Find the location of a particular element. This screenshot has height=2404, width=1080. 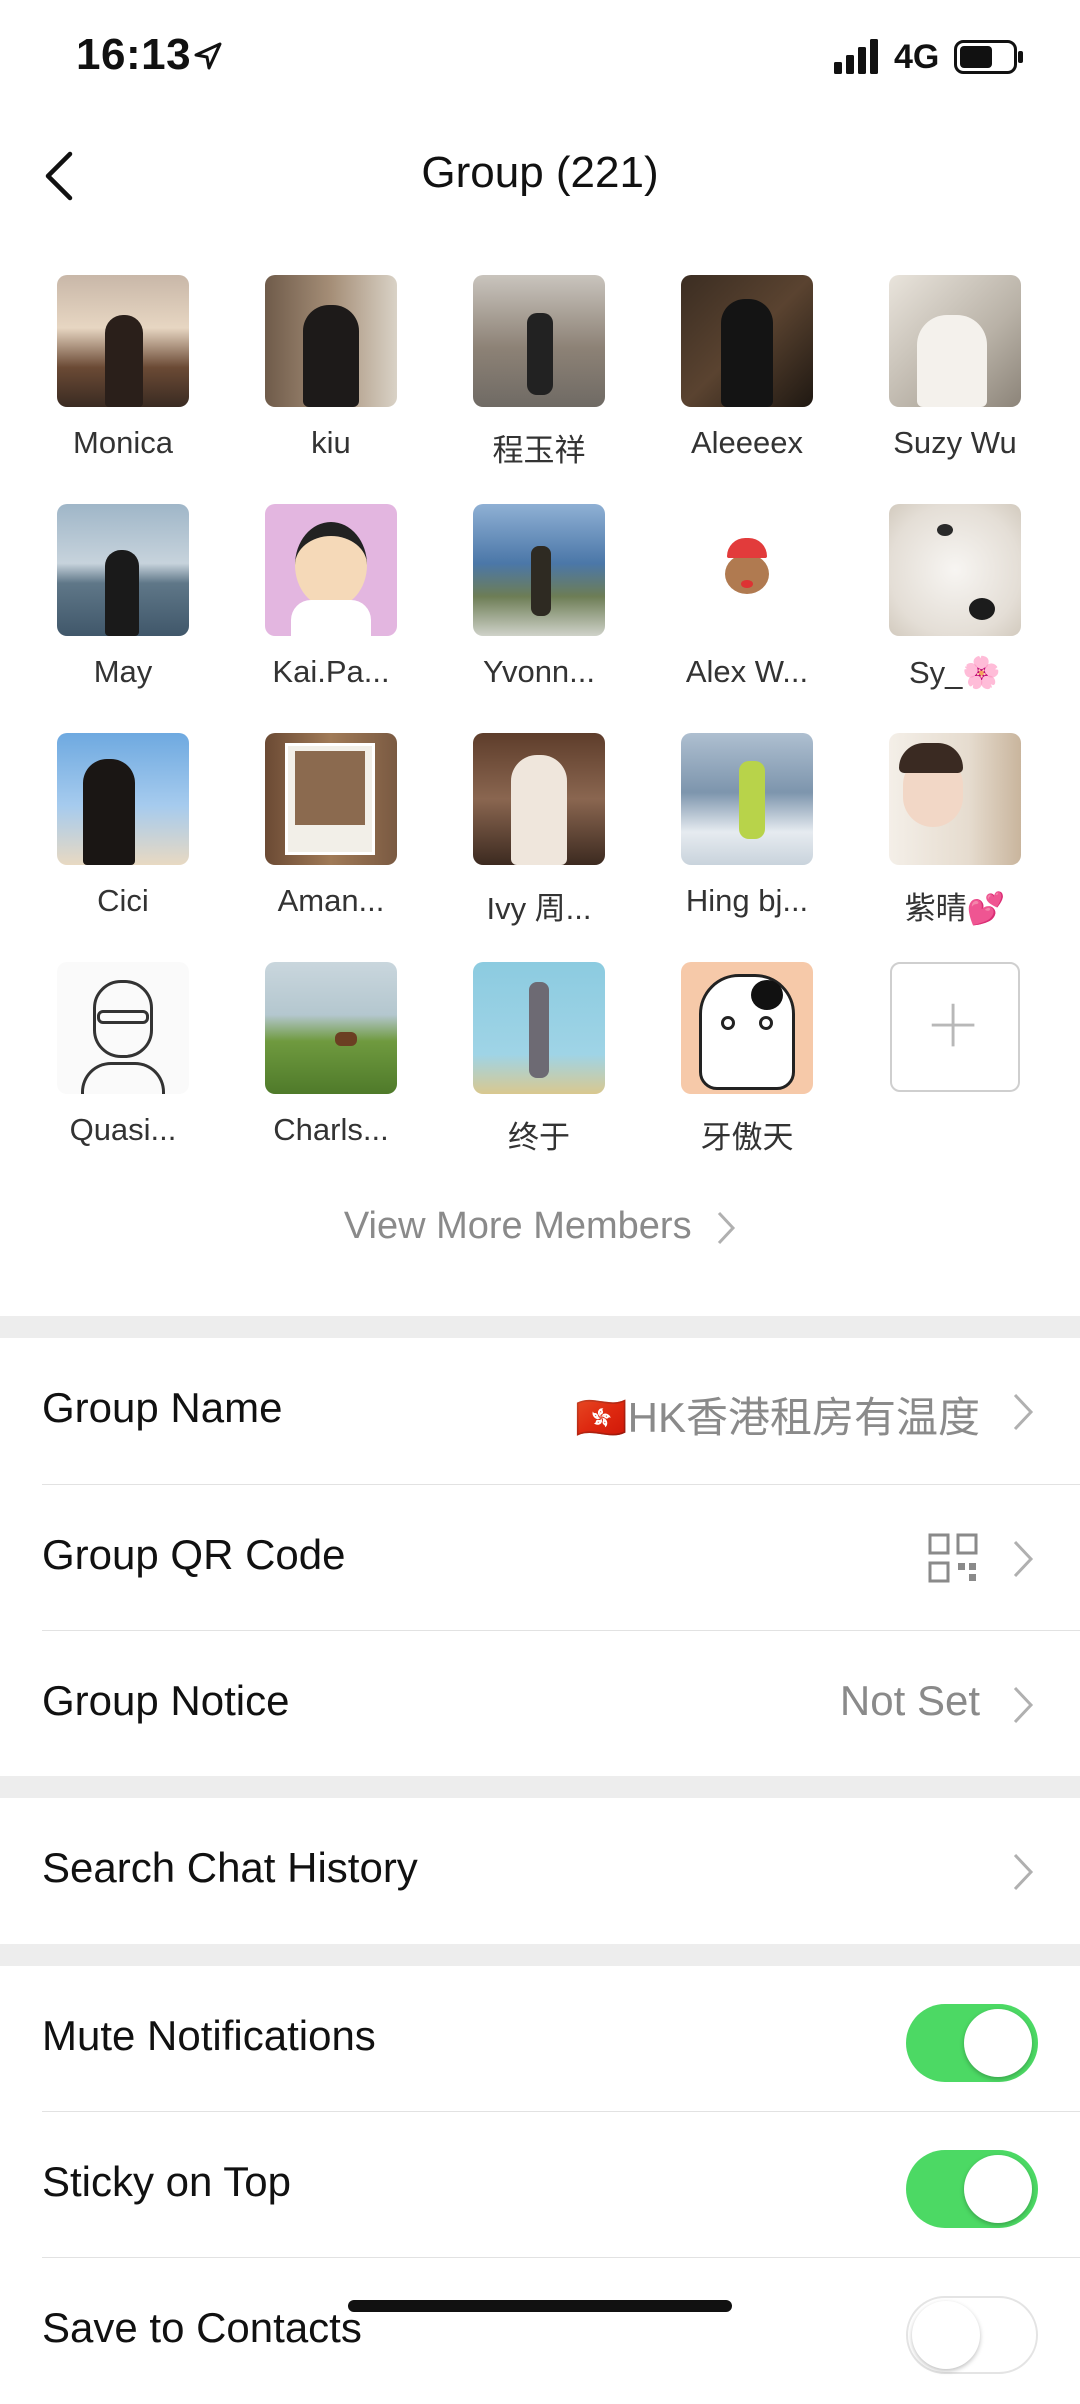

member-name: Sy_🌸 is located at coordinates (955, 672).